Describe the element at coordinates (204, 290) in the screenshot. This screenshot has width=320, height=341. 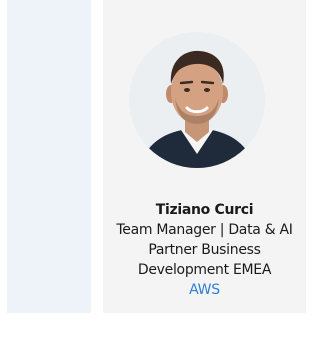
I see `speaker-company-link: AWS` at that location.